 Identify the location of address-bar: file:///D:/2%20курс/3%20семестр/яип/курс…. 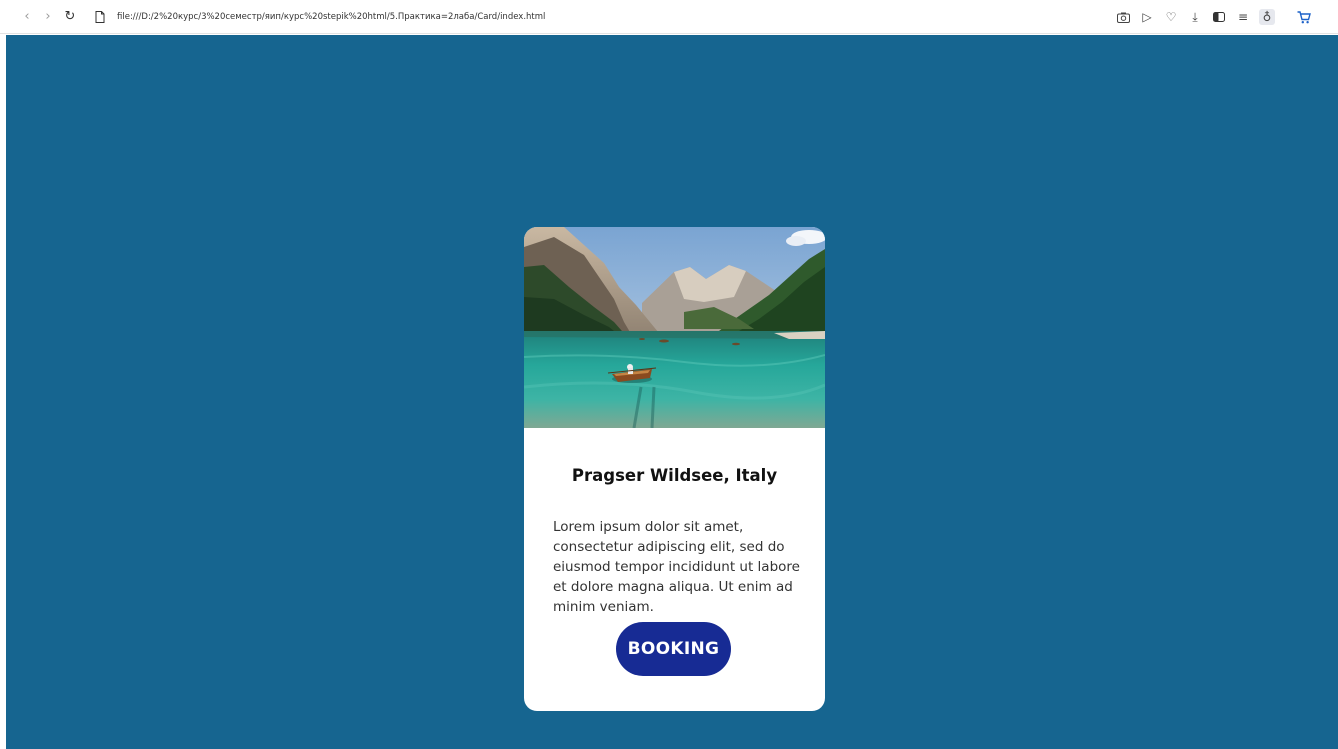
(331, 17).